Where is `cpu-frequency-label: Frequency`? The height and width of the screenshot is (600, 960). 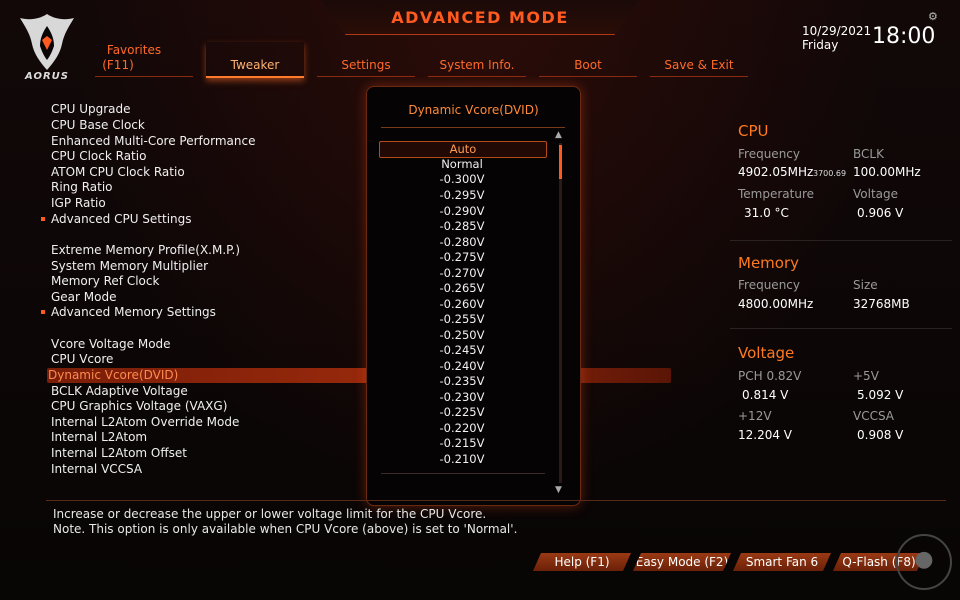
cpu-frequency-label: Frequency is located at coordinates (769, 154).